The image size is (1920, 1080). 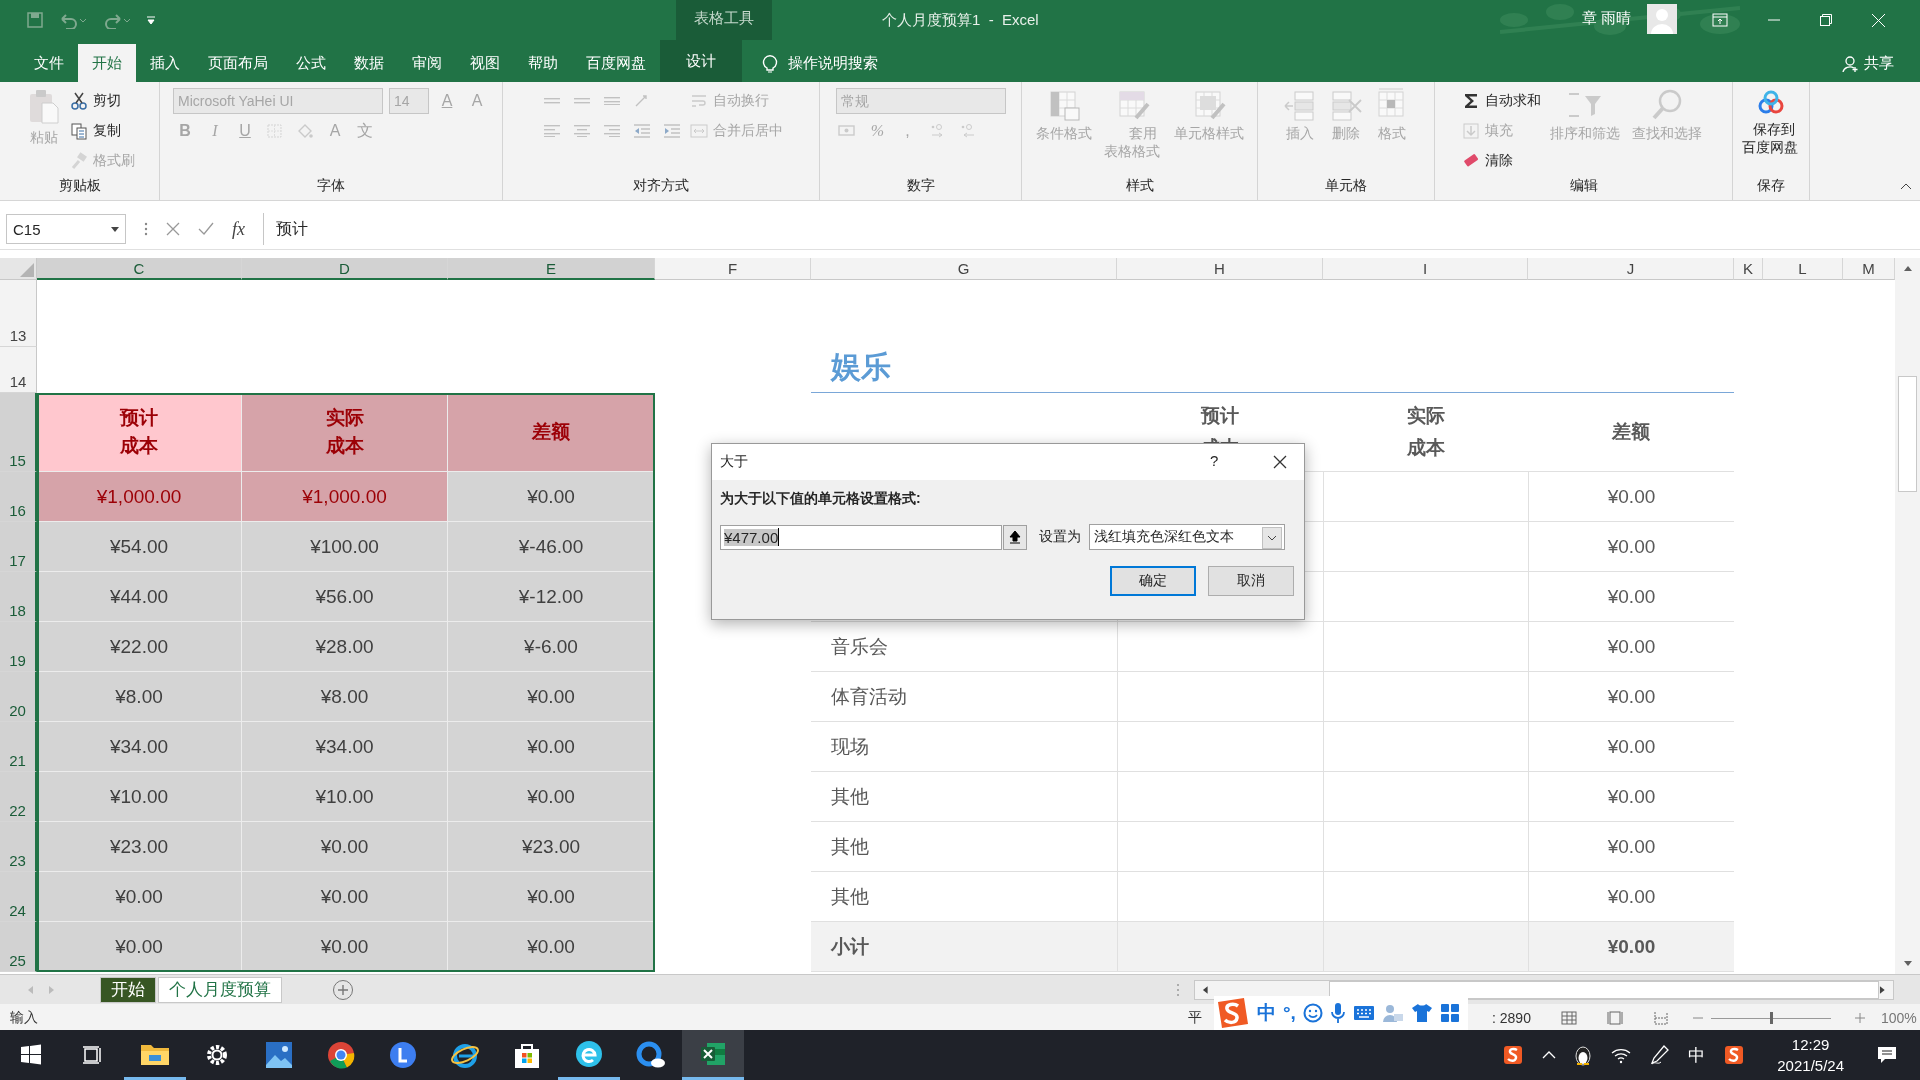 I want to click on row-header: 20, so click(x=18, y=697).